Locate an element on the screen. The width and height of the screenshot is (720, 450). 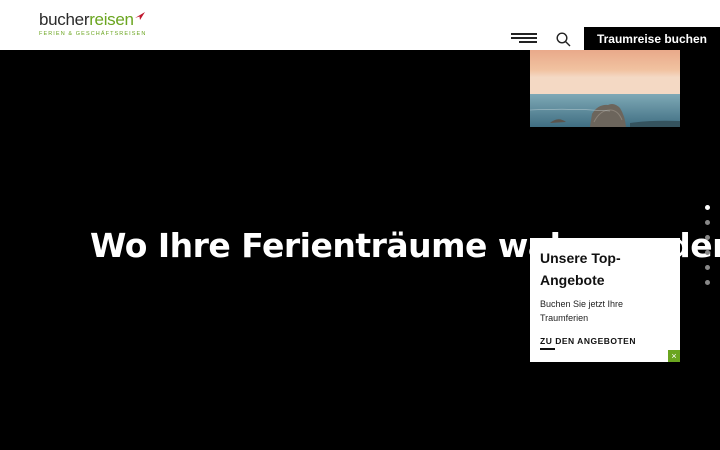
book-dream-trip-button: Traumreise buchen is located at coordinates (652, 38).